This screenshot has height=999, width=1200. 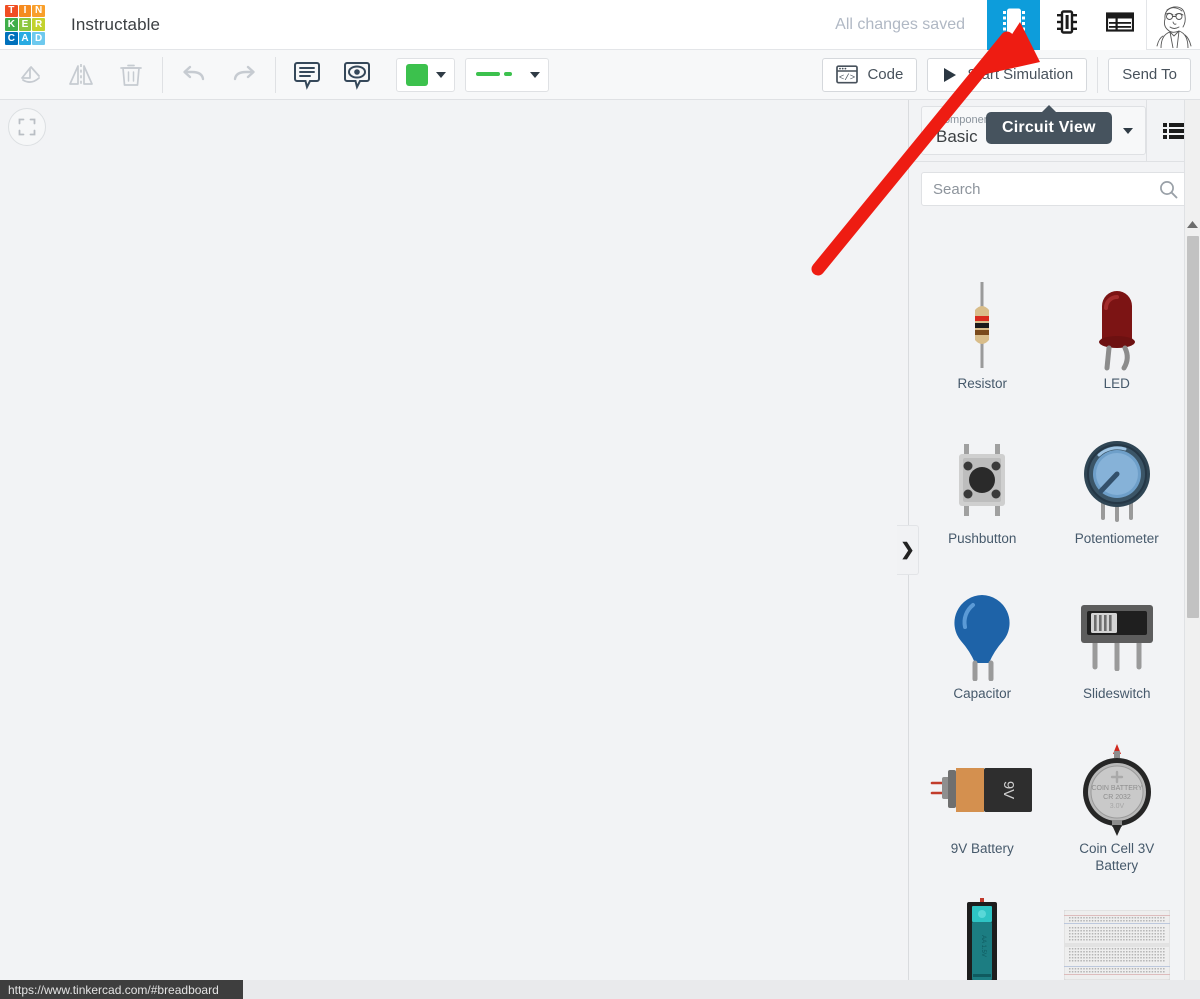 I want to click on tinkercad-logo: TIN KER CAD, so click(x=25, y=25).